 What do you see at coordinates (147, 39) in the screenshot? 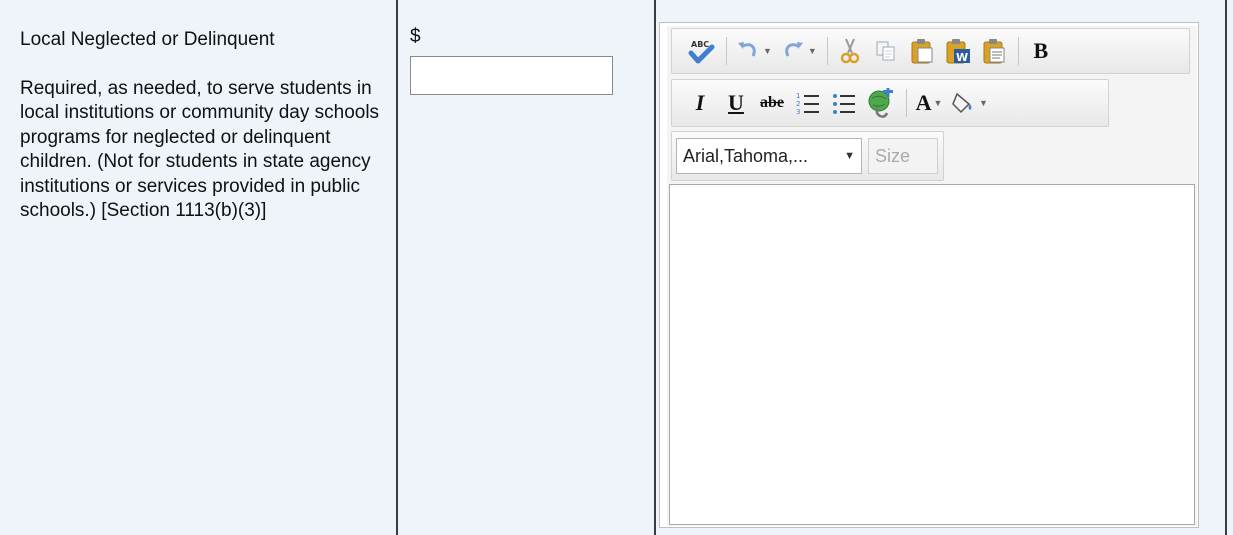
I see `row-title: Local Neglected or Delinquent` at bounding box center [147, 39].